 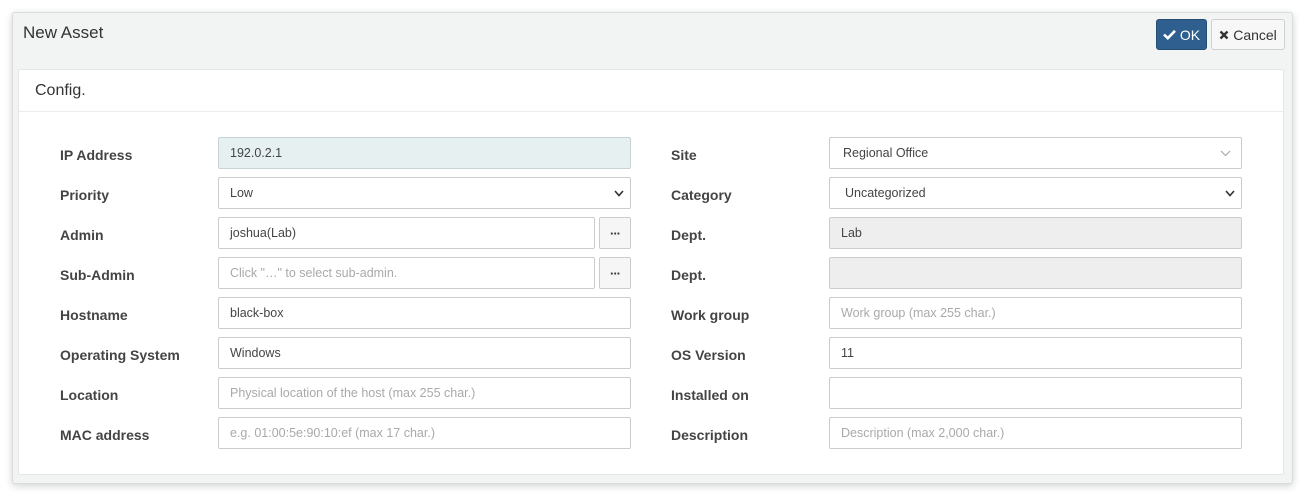 I want to click on installed-on-input, so click(x=1035, y=393).